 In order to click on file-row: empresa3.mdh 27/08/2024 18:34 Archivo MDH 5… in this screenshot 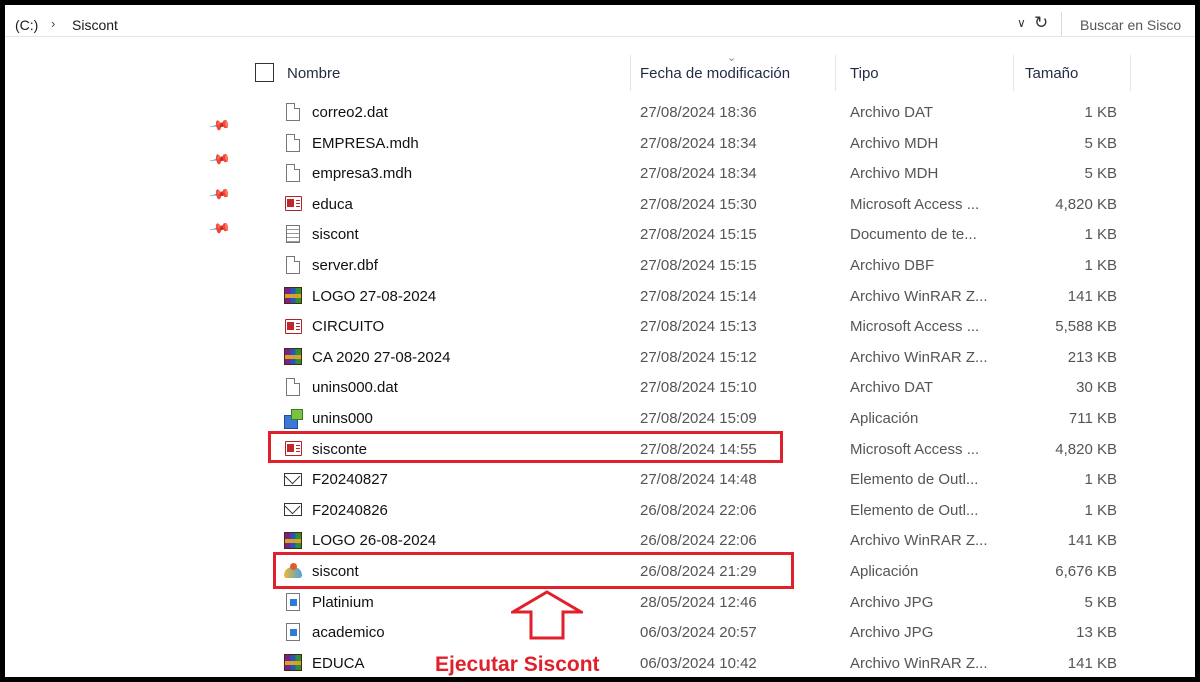, I will do `click(600, 173)`.